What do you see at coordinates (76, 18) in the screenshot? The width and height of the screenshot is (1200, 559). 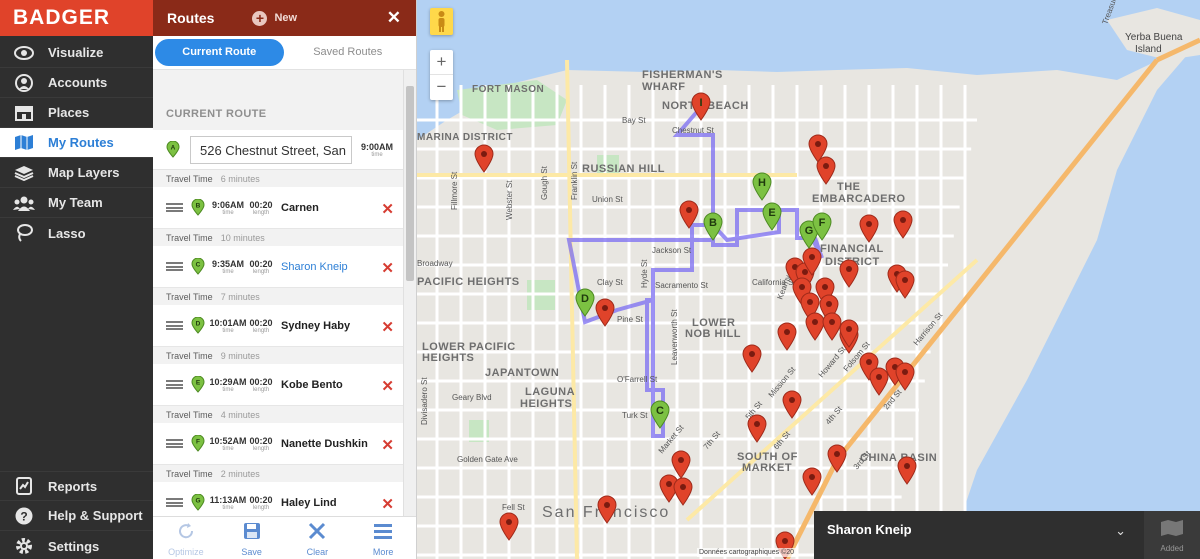 I see `badger-logo: BADGER` at bounding box center [76, 18].